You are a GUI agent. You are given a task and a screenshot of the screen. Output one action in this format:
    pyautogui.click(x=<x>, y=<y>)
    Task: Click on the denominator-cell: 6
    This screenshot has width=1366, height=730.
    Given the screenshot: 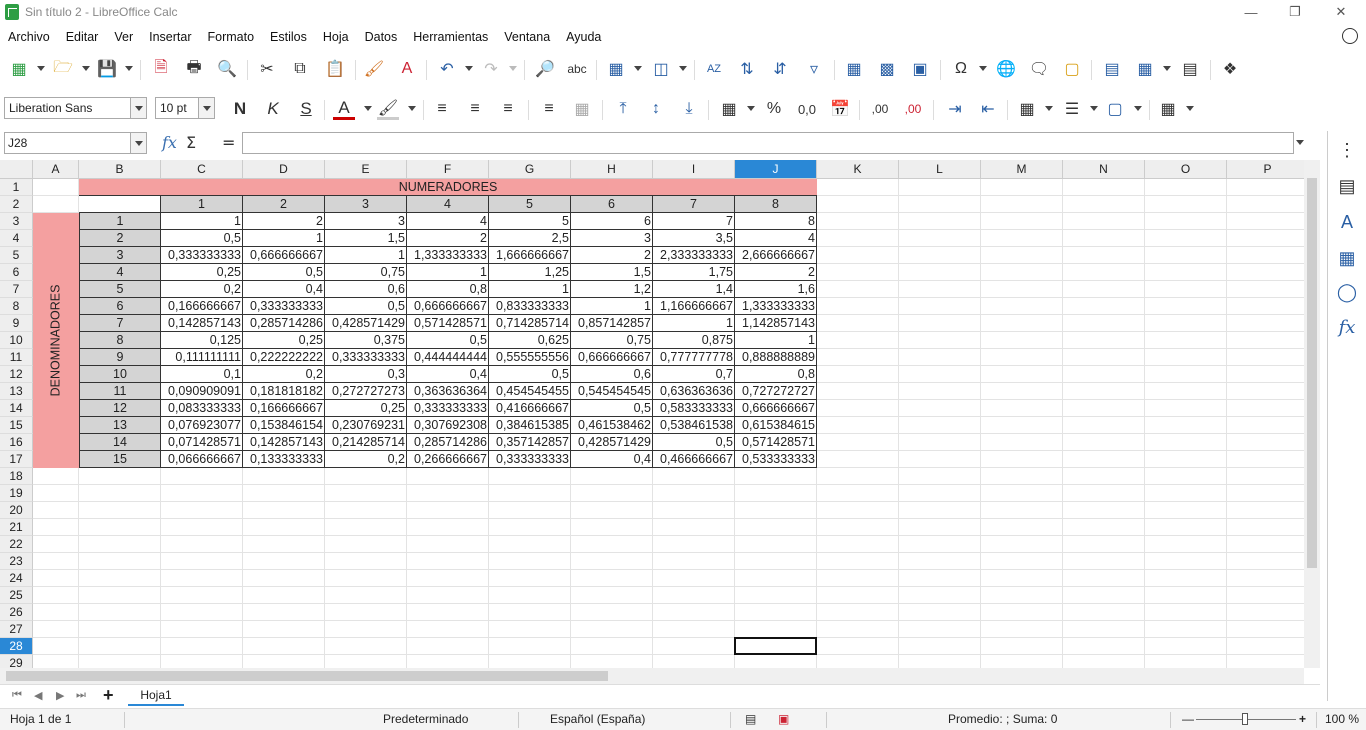 What is the action you would take?
    pyautogui.click(x=120, y=306)
    